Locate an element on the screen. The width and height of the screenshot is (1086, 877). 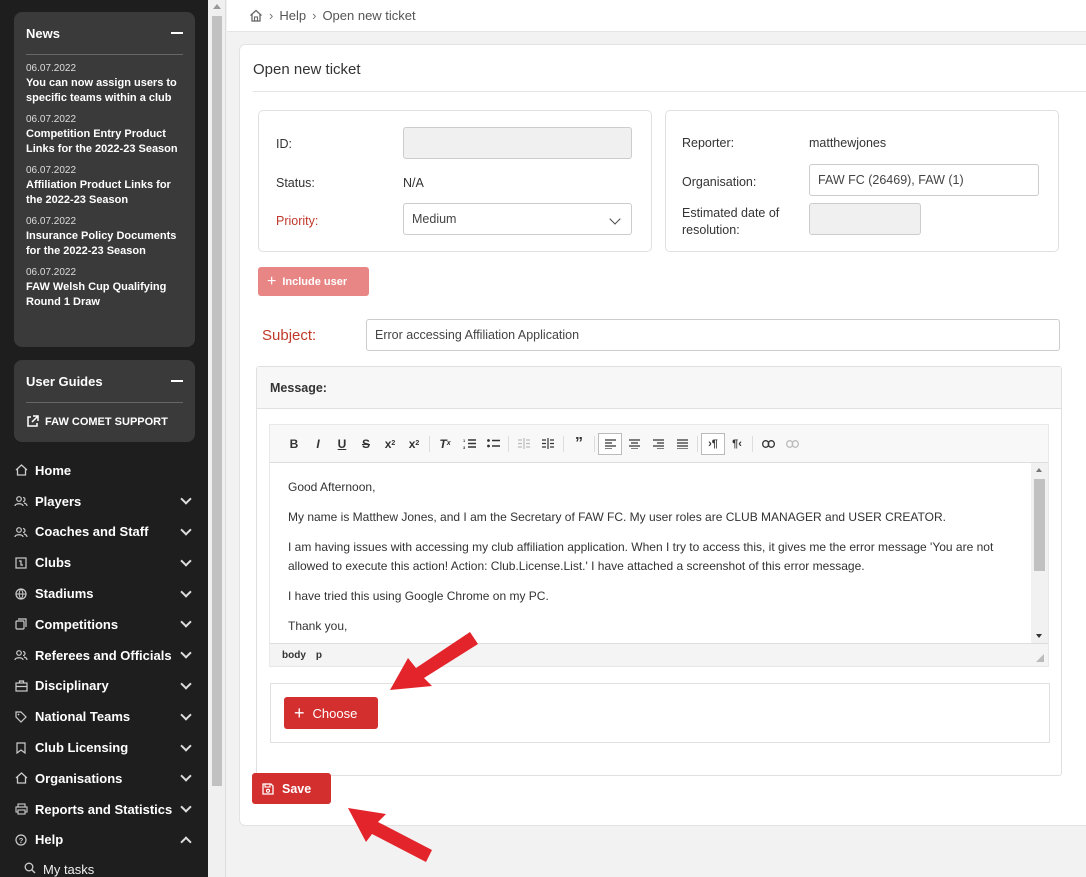
choose-file-button: + Choose is located at coordinates (331, 713).